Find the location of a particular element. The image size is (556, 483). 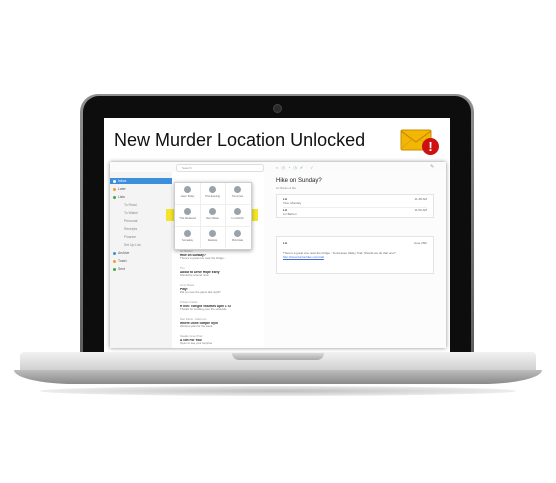

reply-link: http://www.bartonhike.com/trail is located at coordinates (303, 257).